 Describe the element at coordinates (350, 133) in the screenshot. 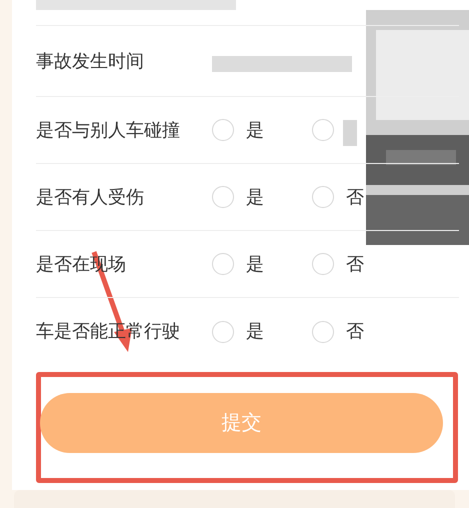

I see `blurred-patch` at that location.